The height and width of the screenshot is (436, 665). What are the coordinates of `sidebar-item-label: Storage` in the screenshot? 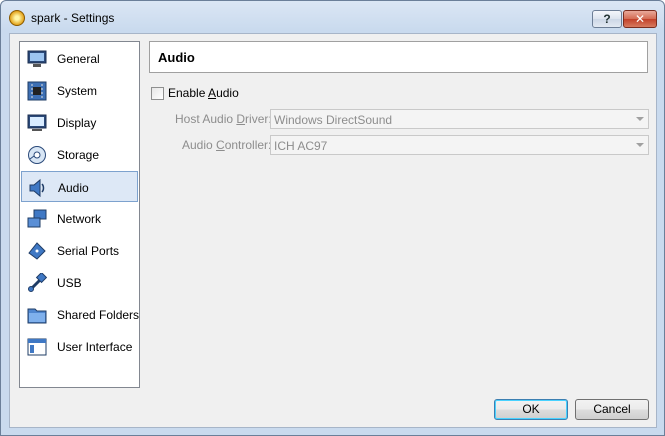 It's located at (78, 155).